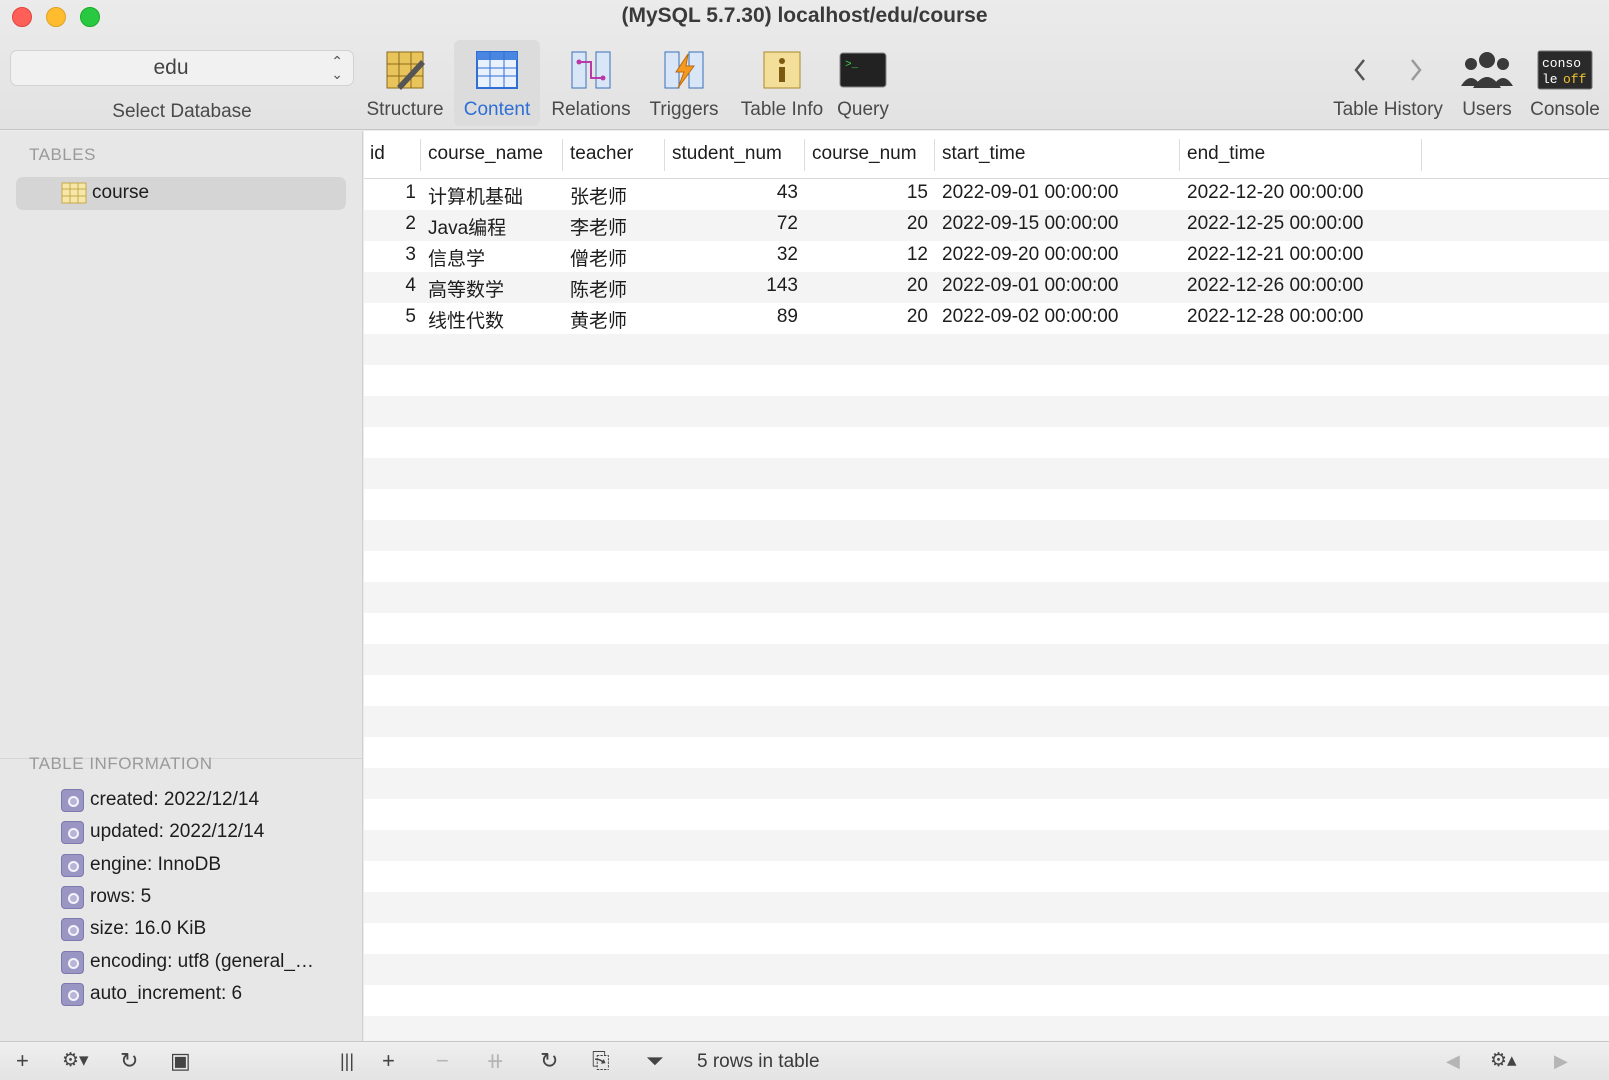 Image resolution: width=1609 pixels, height=1080 pixels. What do you see at coordinates (466, 319) in the screenshot?
I see `cell-course-name: 线性代数` at bounding box center [466, 319].